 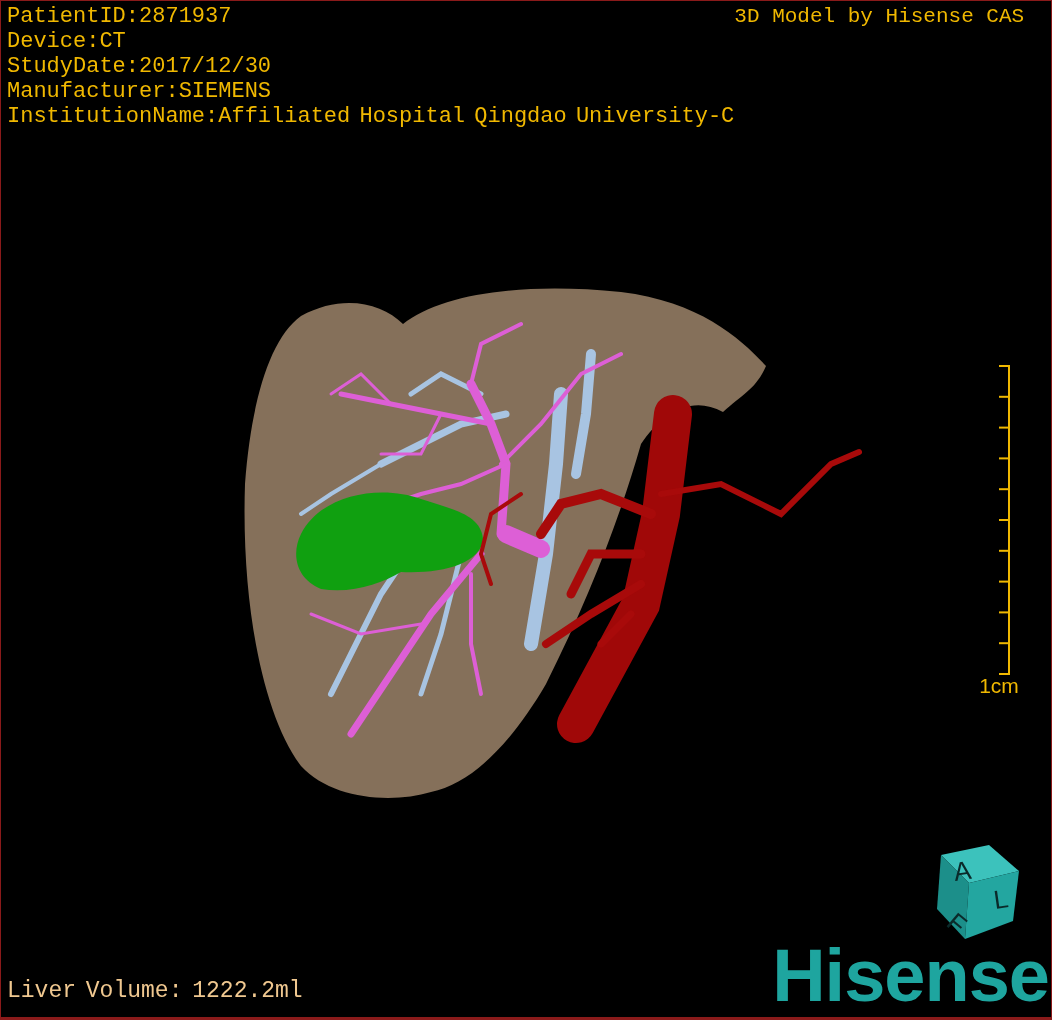 What do you see at coordinates (120, 16) in the screenshot?
I see `study-info-text: PatientID:2871937` at bounding box center [120, 16].